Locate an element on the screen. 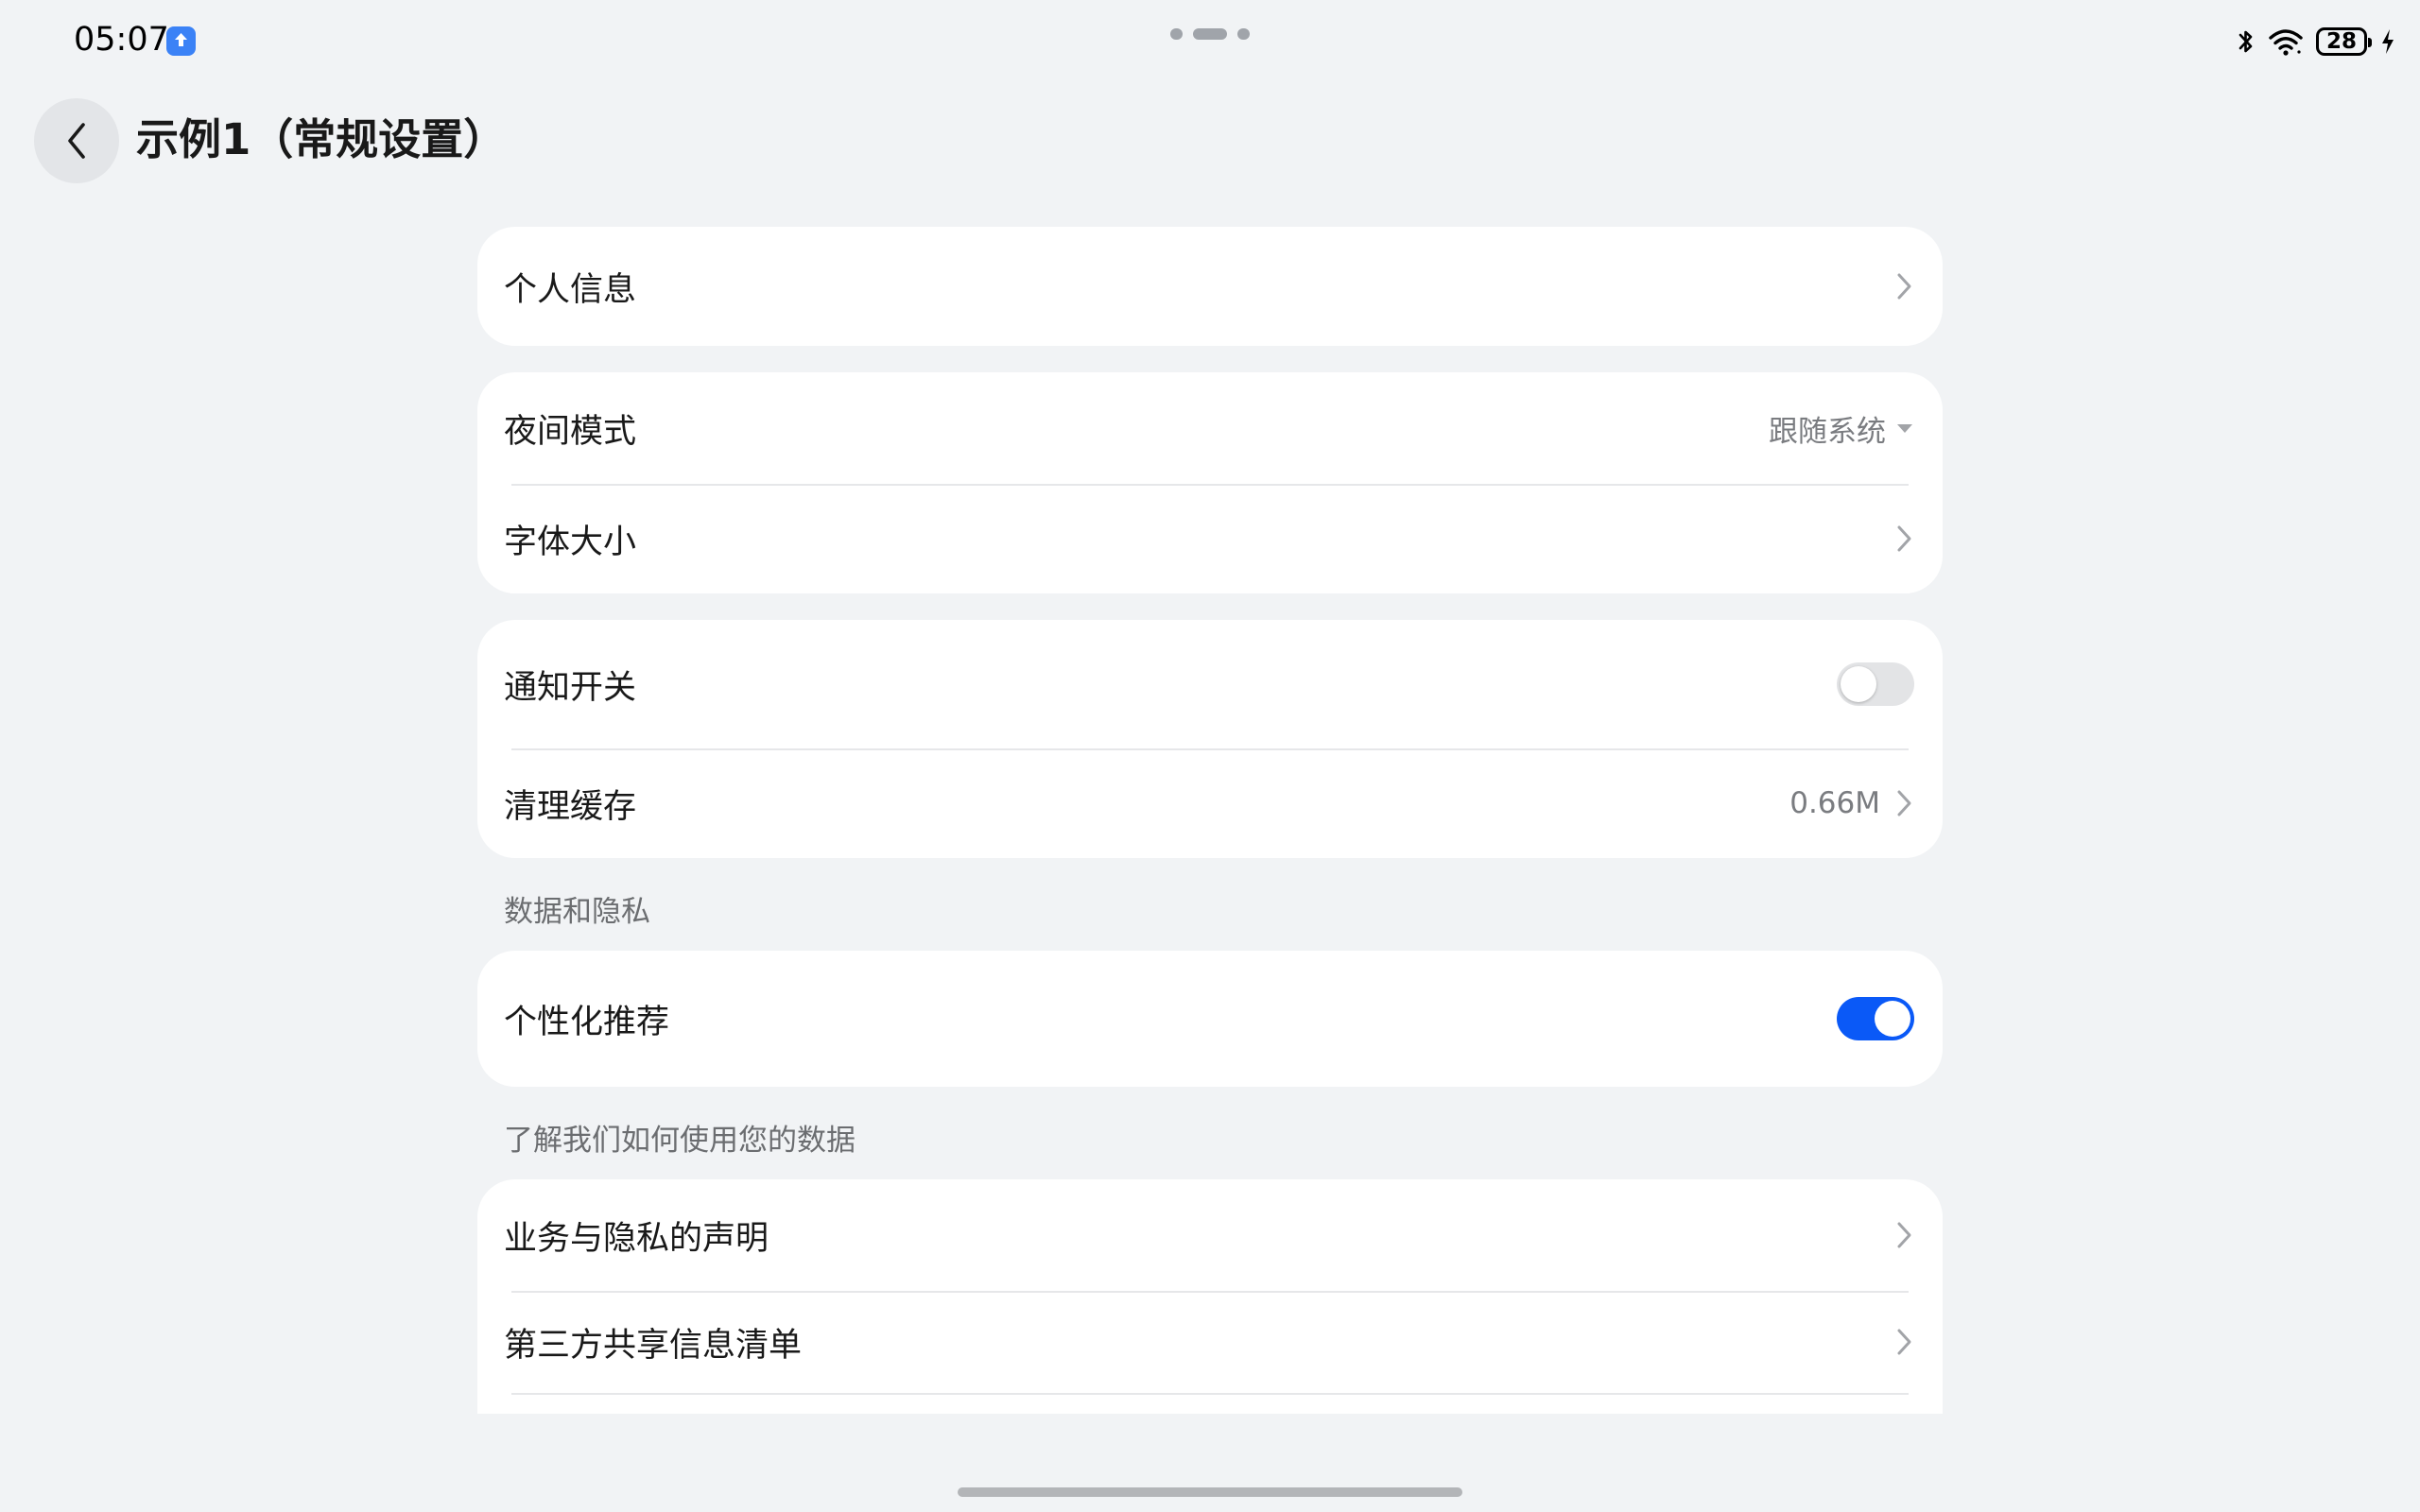 This screenshot has height=1512, width=2420. night-mode-value: 跟随系统 is located at coordinates (1827, 431).